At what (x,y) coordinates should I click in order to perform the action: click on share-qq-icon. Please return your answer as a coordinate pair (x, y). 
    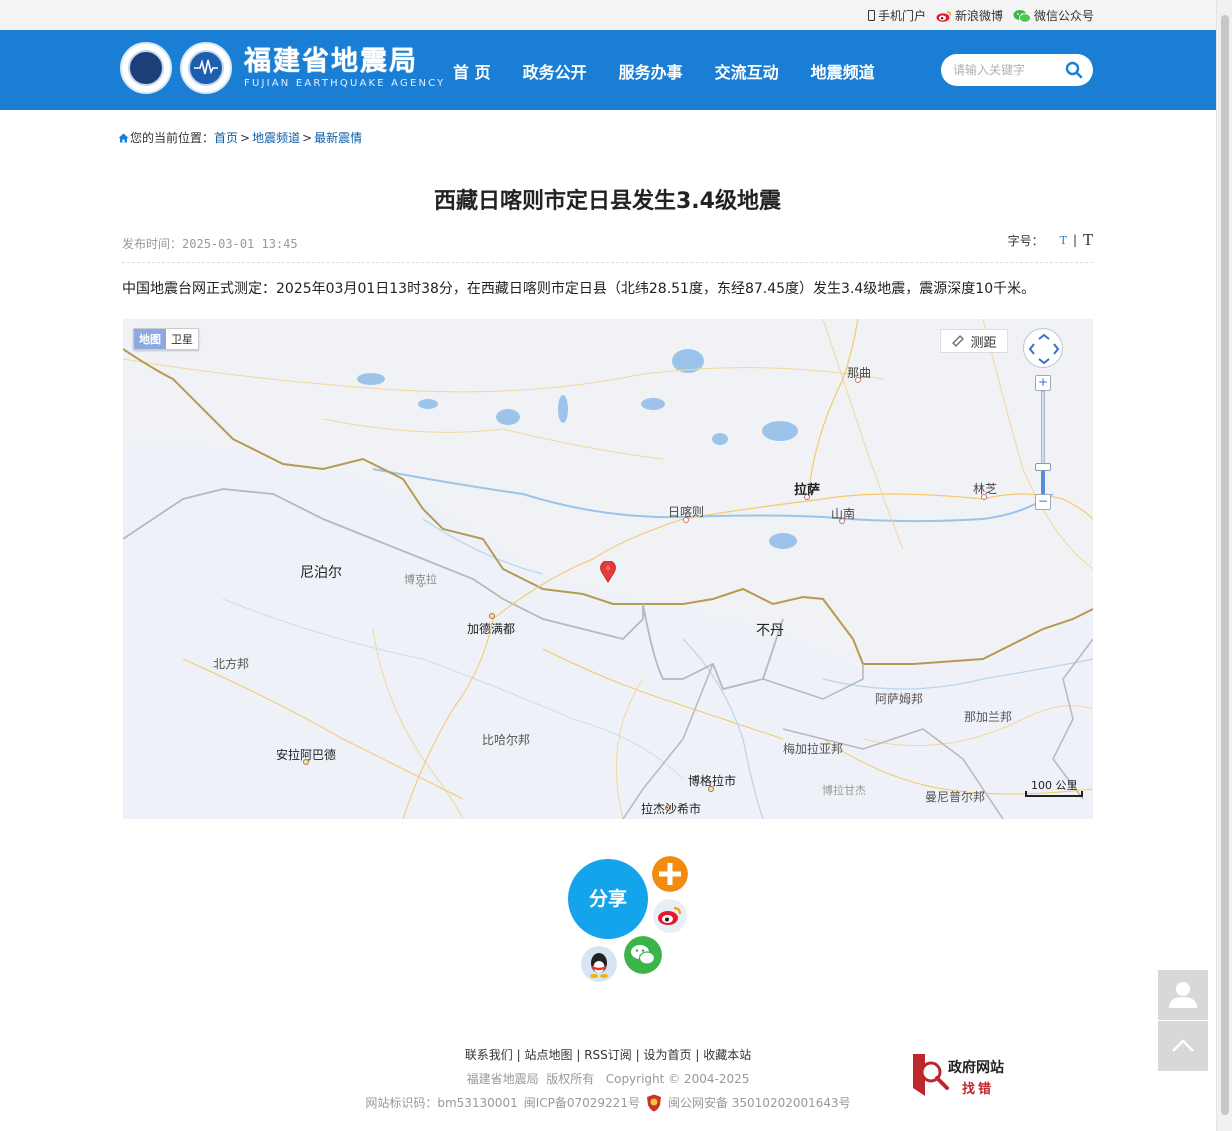
    Looking at the image, I should click on (599, 964).